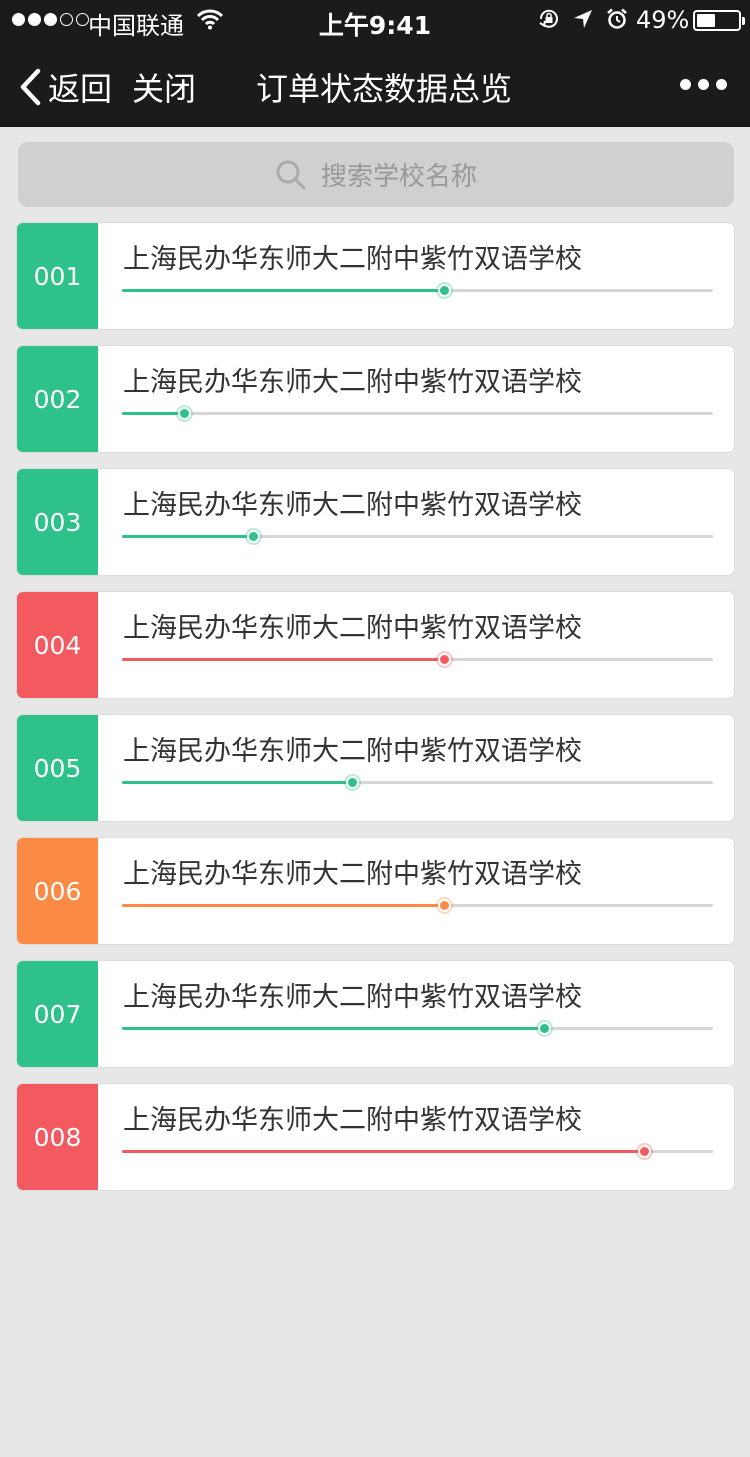  I want to click on order-card: 005 上海民办华东师大二附中紫竹双语学校缝合量产, so click(375, 768).